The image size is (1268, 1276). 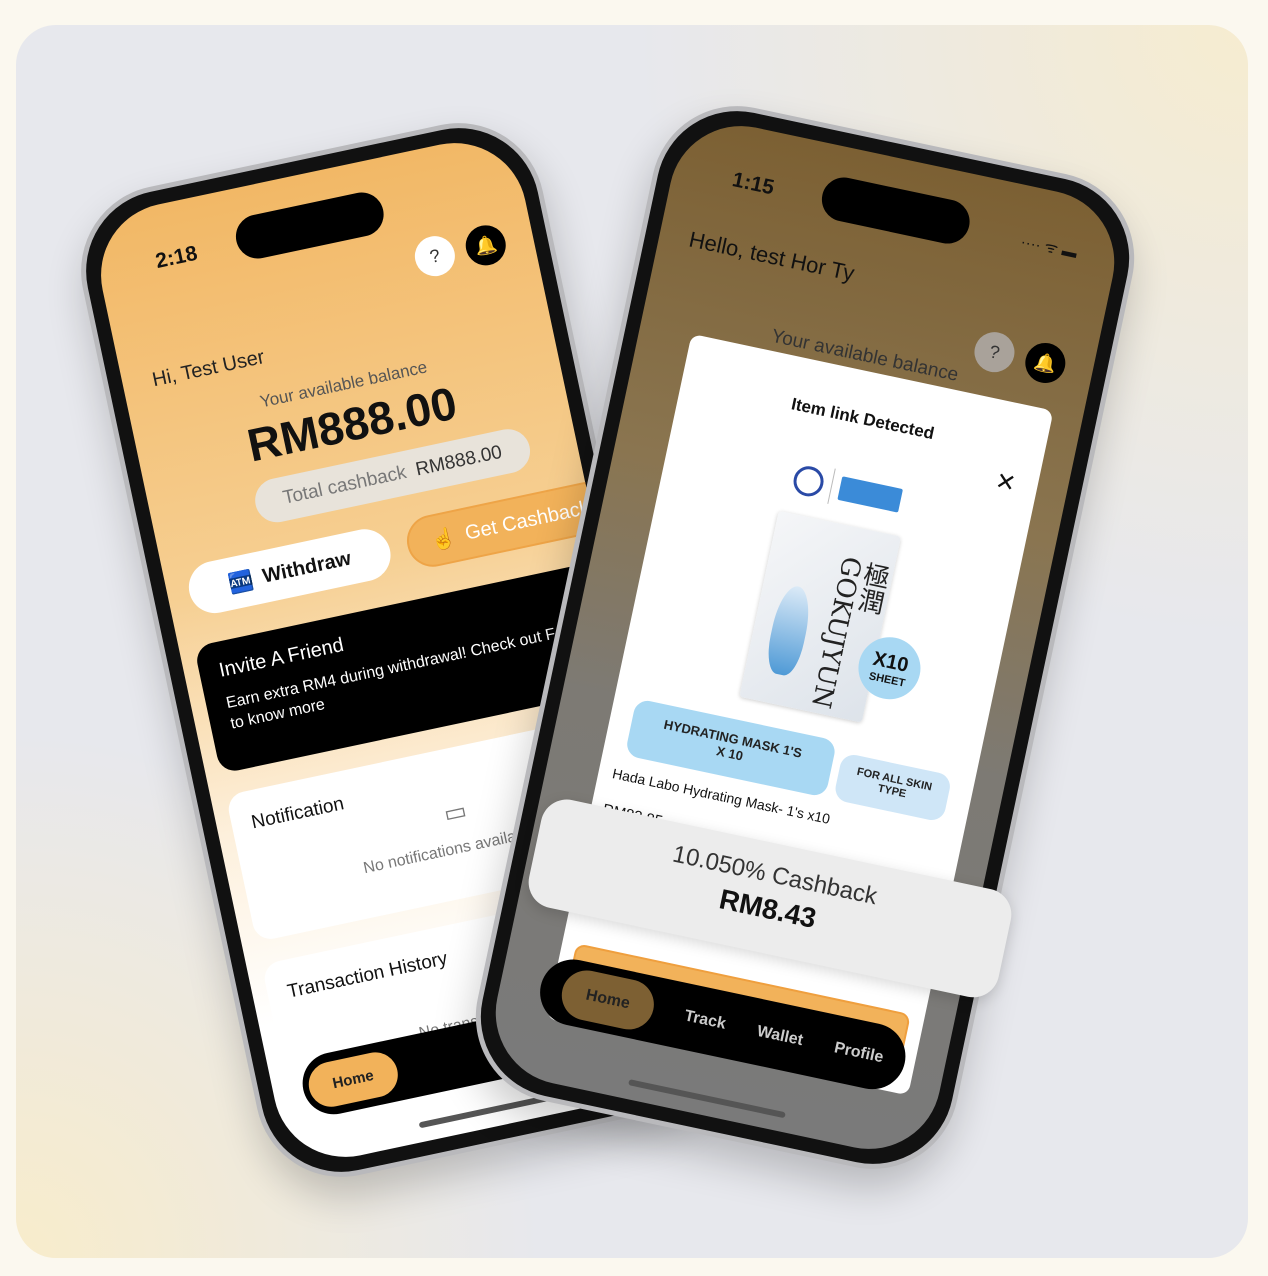 What do you see at coordinates (455, 812) in the screenshot?
I see `empty-notification-icon: ▭` at bounding box center [455, 812].